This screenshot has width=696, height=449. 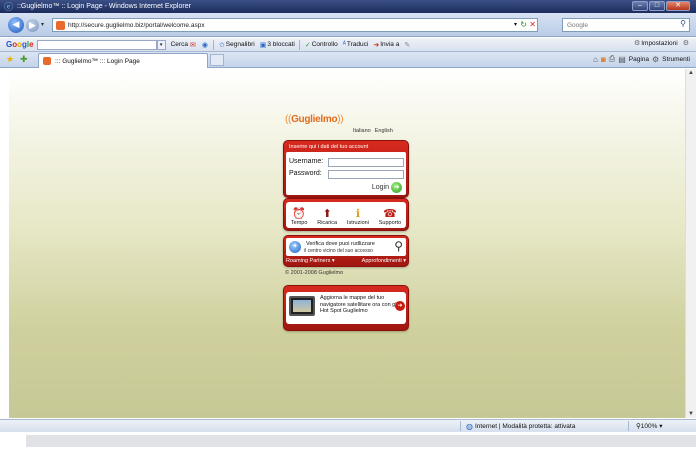 I want to click on news-icon: ◉, so click(x=205, y=45).